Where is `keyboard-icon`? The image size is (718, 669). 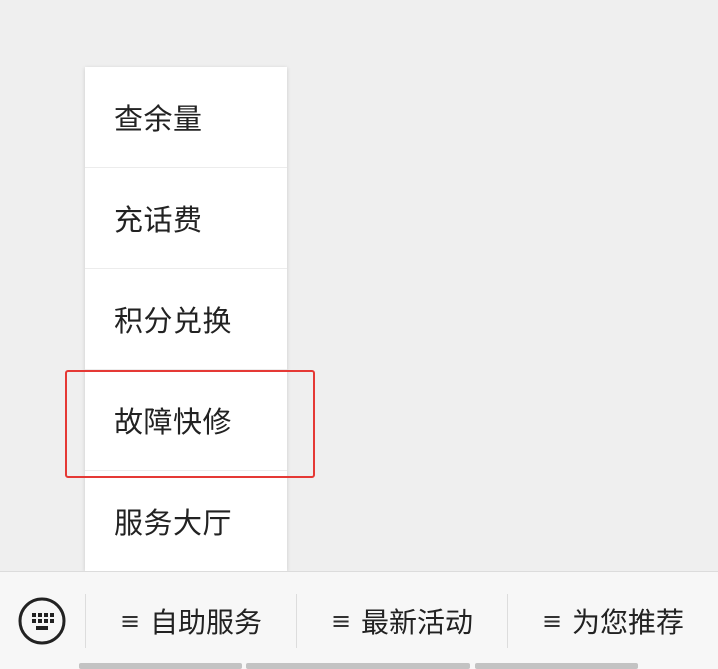 keyboard-icon is located at coordinates (42, 621).